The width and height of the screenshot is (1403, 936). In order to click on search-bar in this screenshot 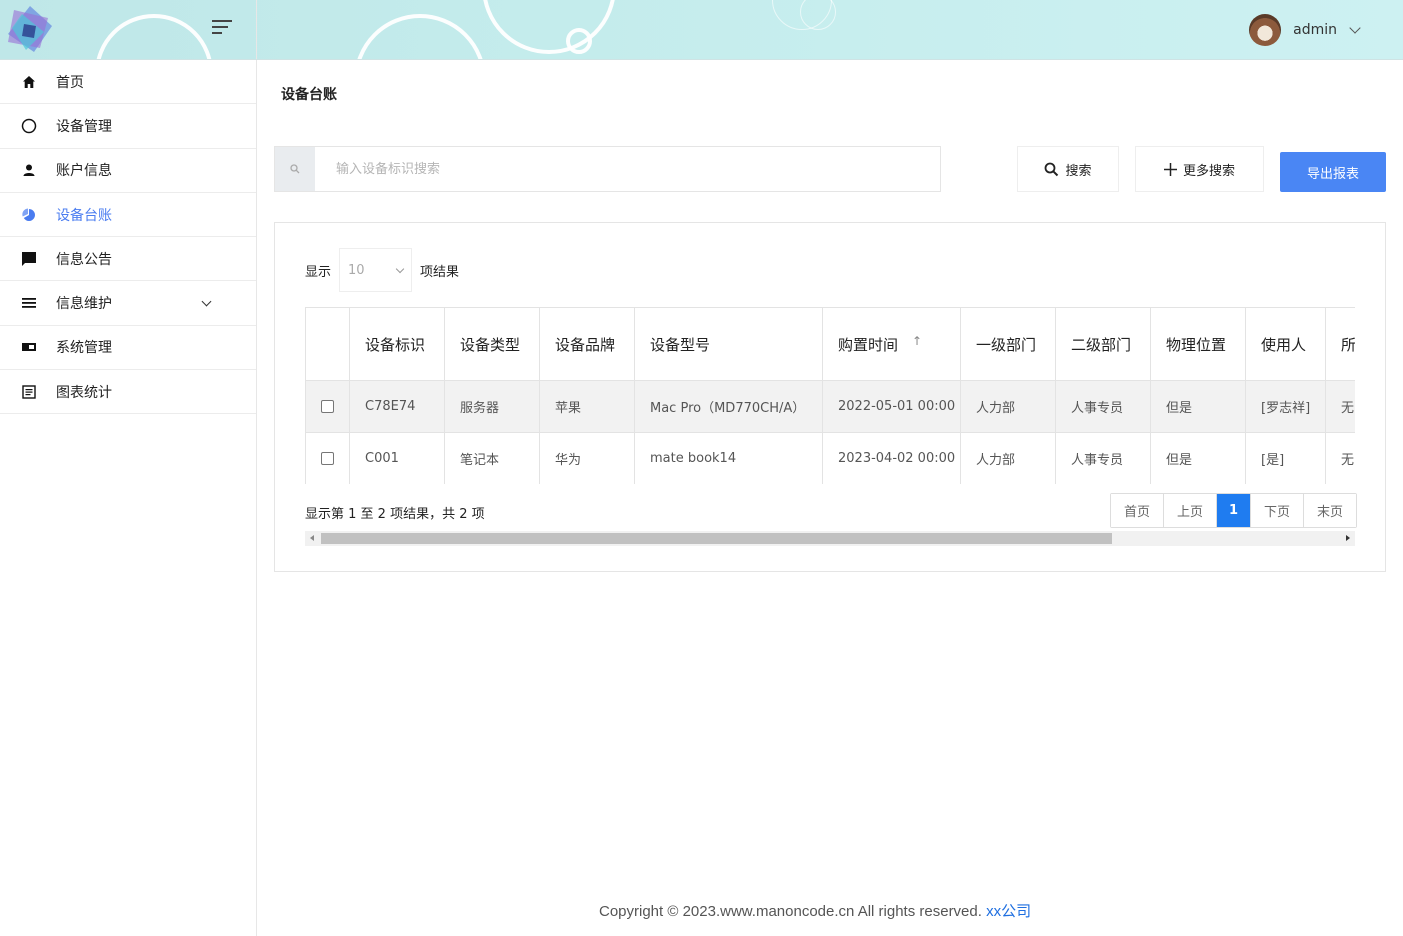, I will do `click(607, 169)`.